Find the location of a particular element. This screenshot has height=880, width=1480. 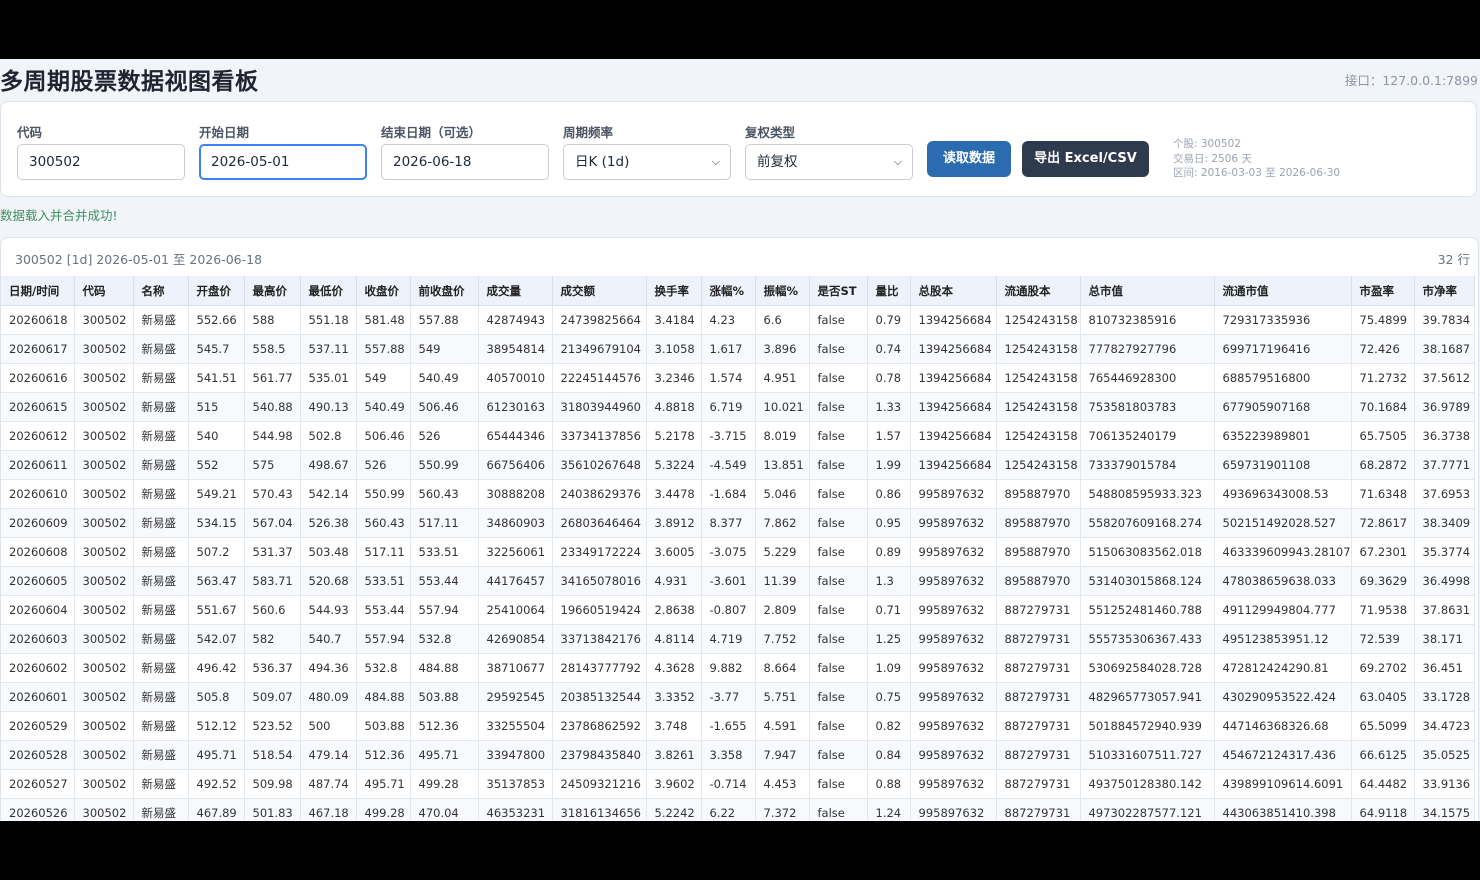

column-header: 开盘价 is located at coordinates (216, 291).